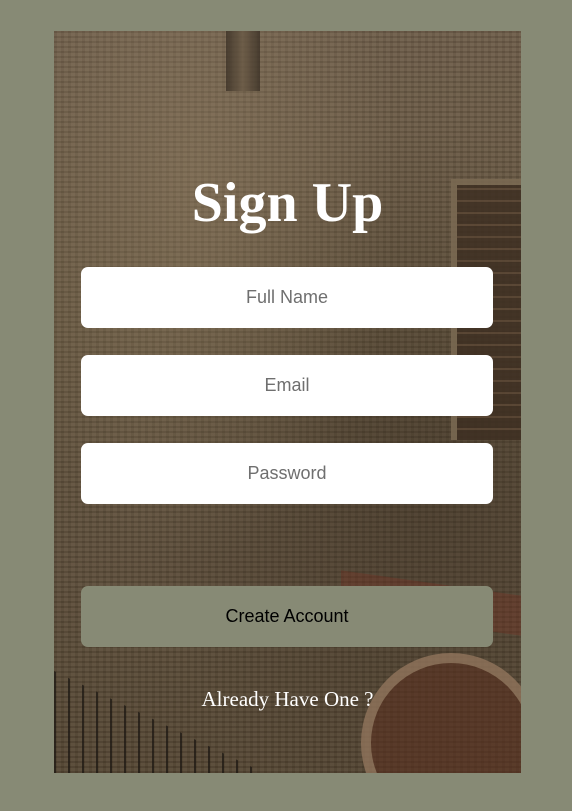 The image size is (572, 811). What do you see at coordinates (287, 473) in the screenshot?
I see `password-input` at bounding box center [287, 473].